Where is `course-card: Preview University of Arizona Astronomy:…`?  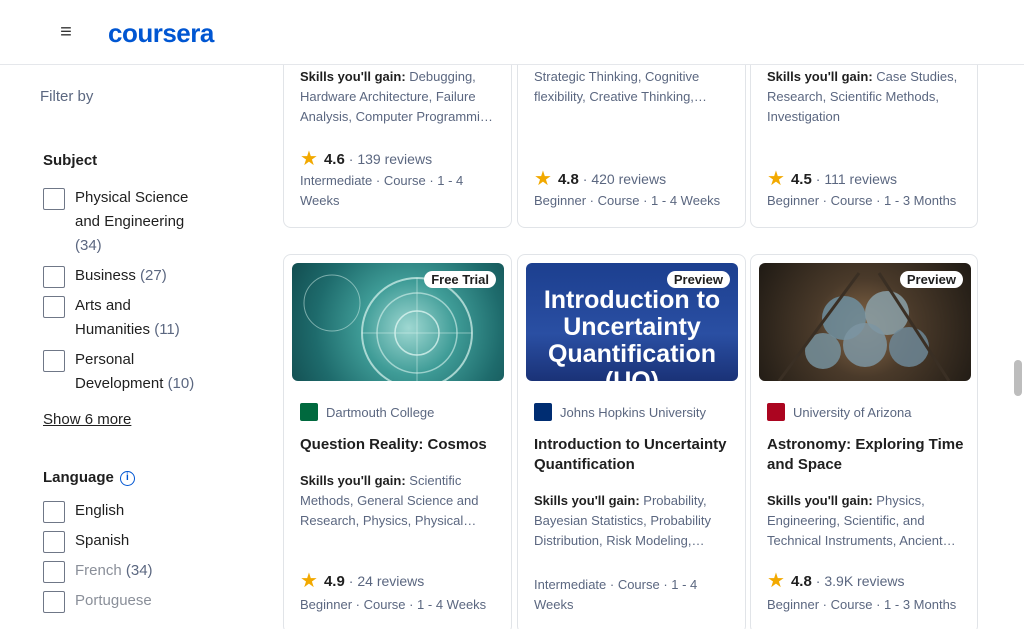
course-card: Preview University of Arizona Astronomy:… is located at coordinates (864, 441).